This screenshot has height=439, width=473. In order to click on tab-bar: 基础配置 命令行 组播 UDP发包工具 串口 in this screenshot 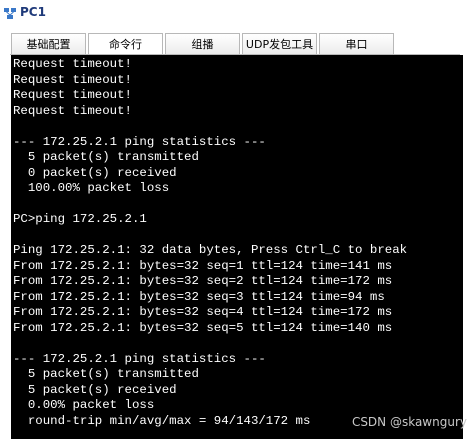, I will do `click(236, 40)`.